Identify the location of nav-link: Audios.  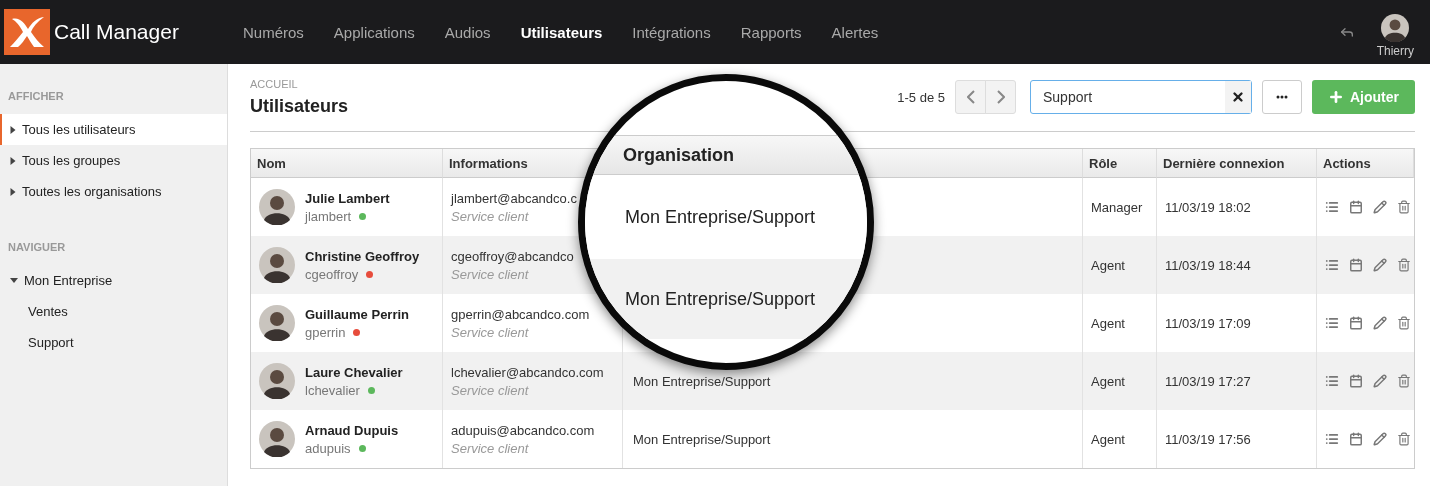
(467, 32).